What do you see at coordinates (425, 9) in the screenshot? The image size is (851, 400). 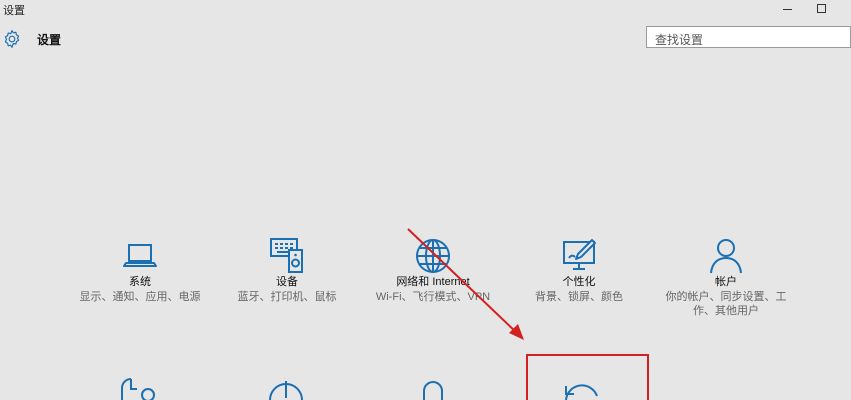 I see `title-bar: 设置` at bounding box center [425, 9].